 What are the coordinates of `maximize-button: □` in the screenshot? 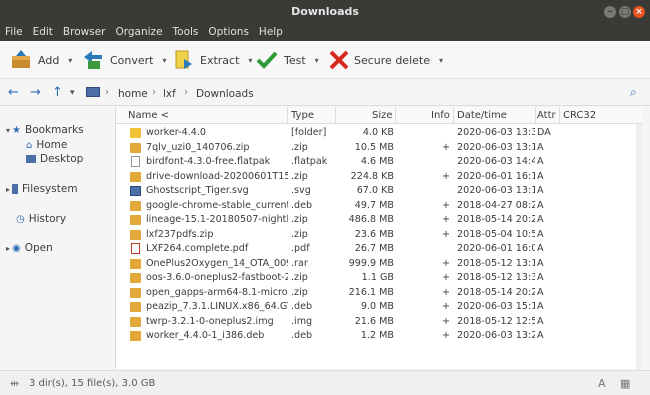 It's located at (625, 12).